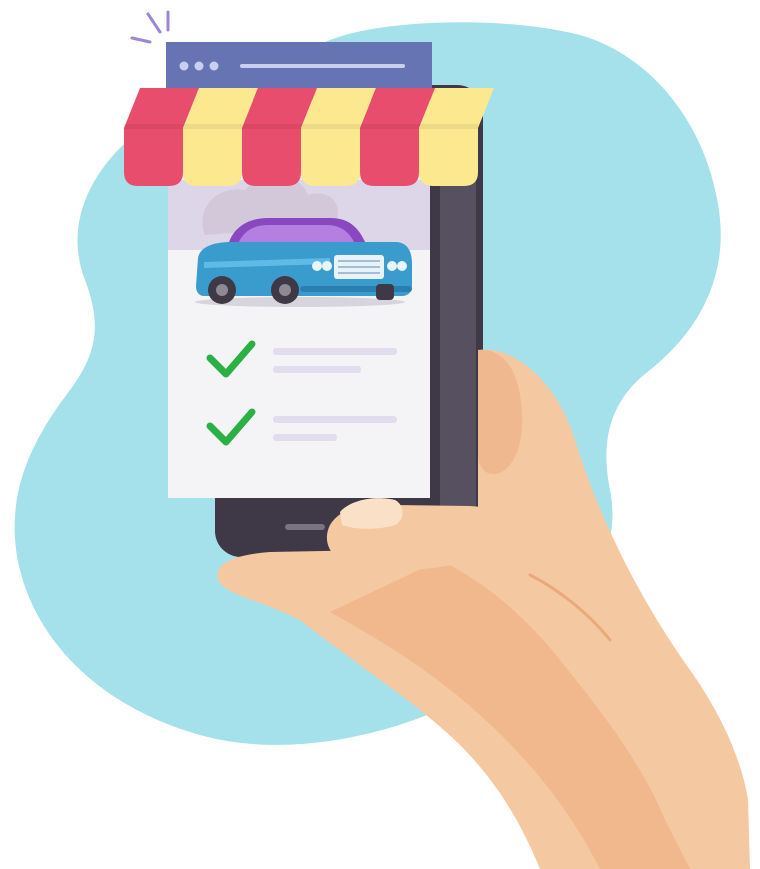 The width and height of the screenshot is (760, 869). What do you see at coordinates (305, 527) in the screenshot?
I see `phone-home-indicator` at bounding box center [305, 527].